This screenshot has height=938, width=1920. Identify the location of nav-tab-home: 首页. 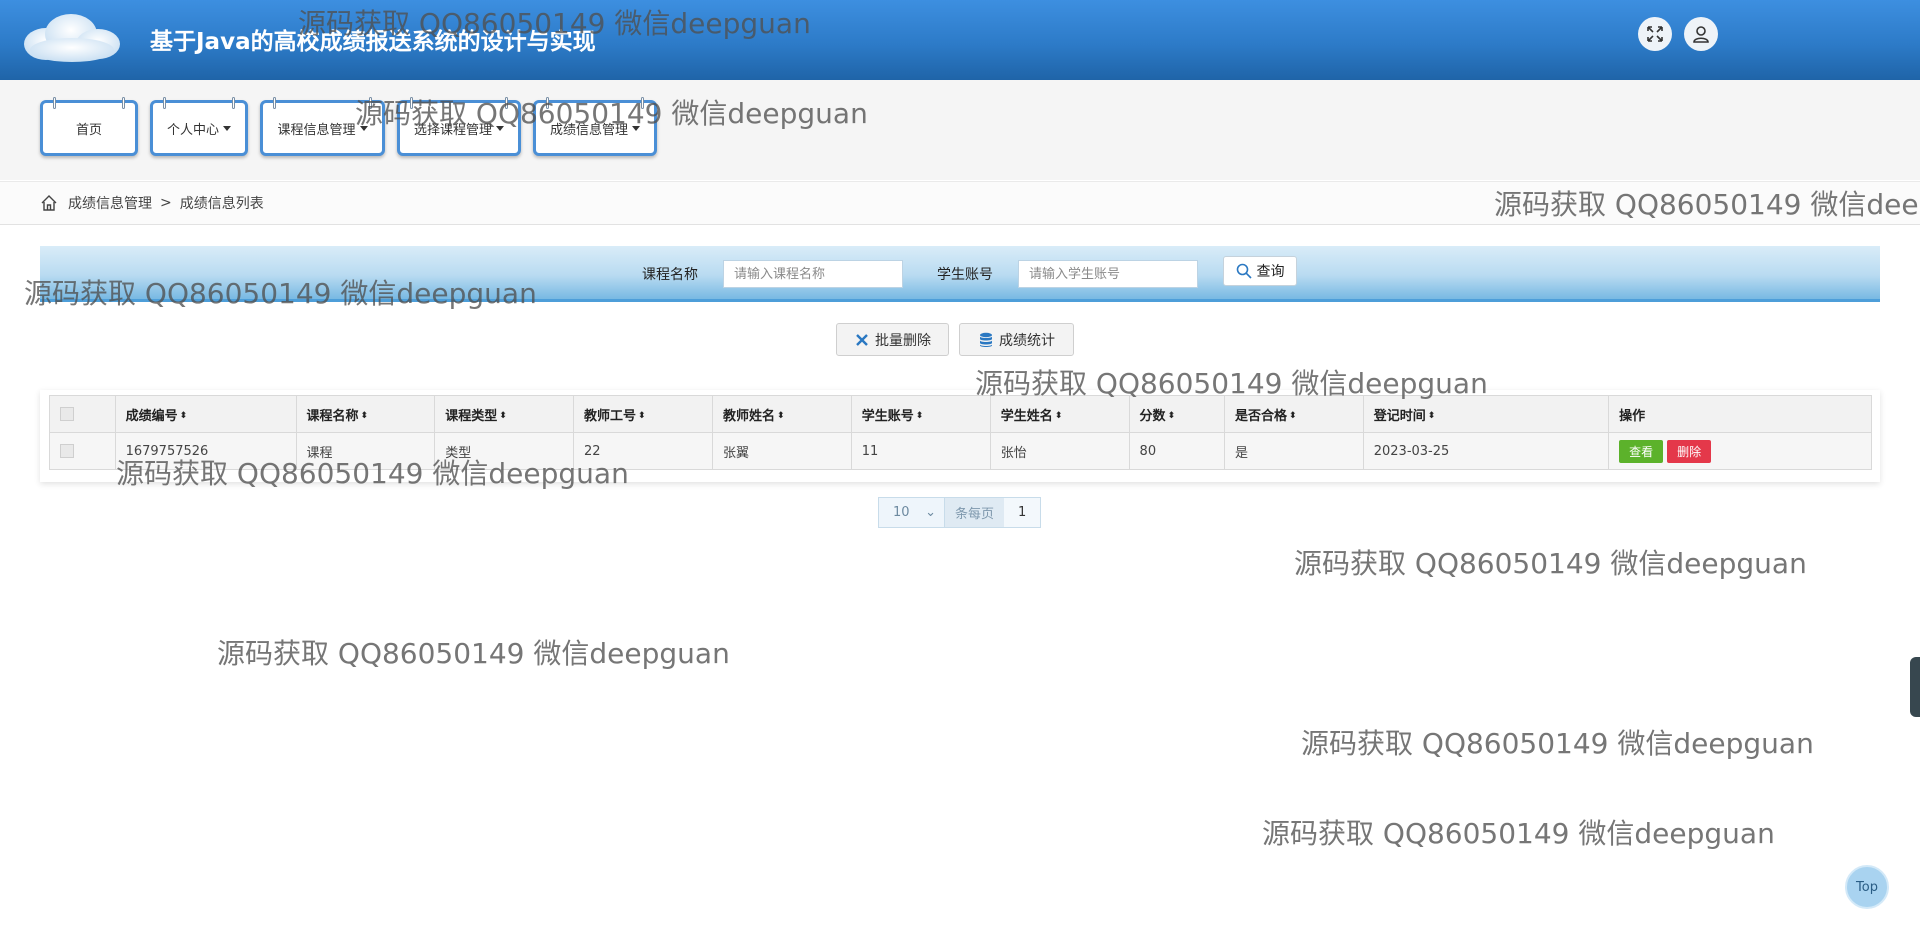
(89, 126).